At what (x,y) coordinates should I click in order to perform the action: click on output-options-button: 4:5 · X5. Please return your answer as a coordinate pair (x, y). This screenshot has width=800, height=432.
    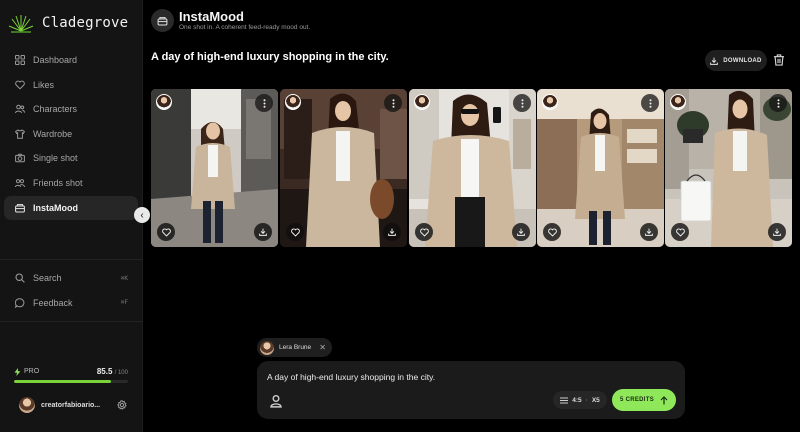
    Looking at the image, I should click on (580, 400).